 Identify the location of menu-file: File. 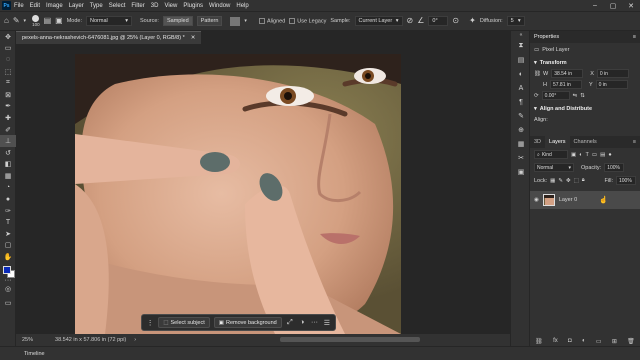
(19, 6).